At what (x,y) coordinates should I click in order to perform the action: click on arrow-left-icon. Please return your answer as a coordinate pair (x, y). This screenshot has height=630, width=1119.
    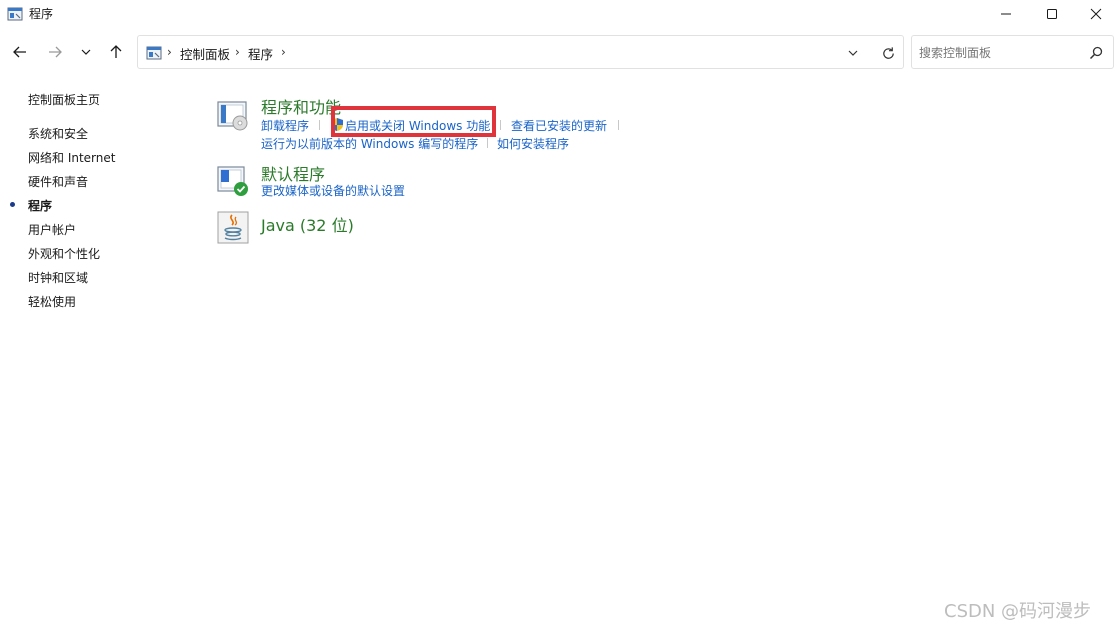
    Looking at the image, I should click on (19, 52).